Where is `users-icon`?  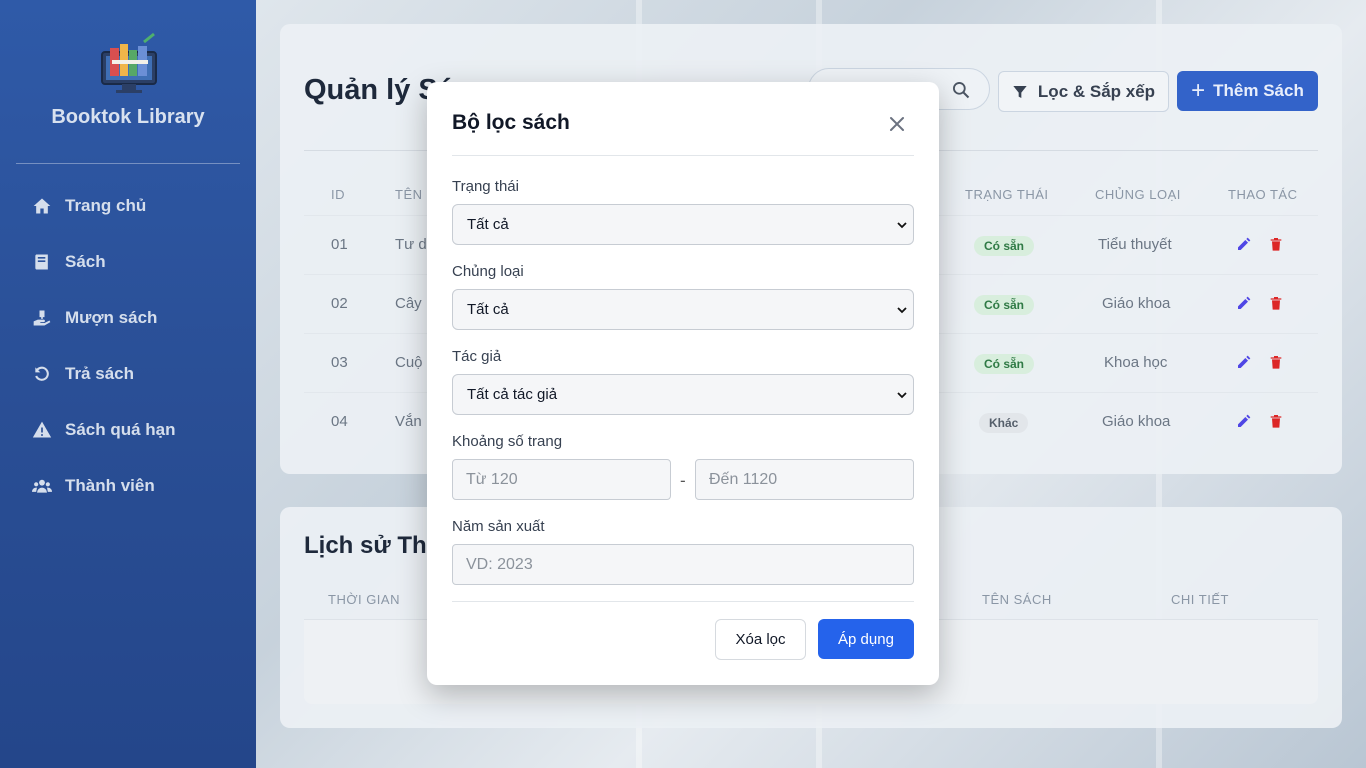 users-icon is located at coordinates (42, 486).